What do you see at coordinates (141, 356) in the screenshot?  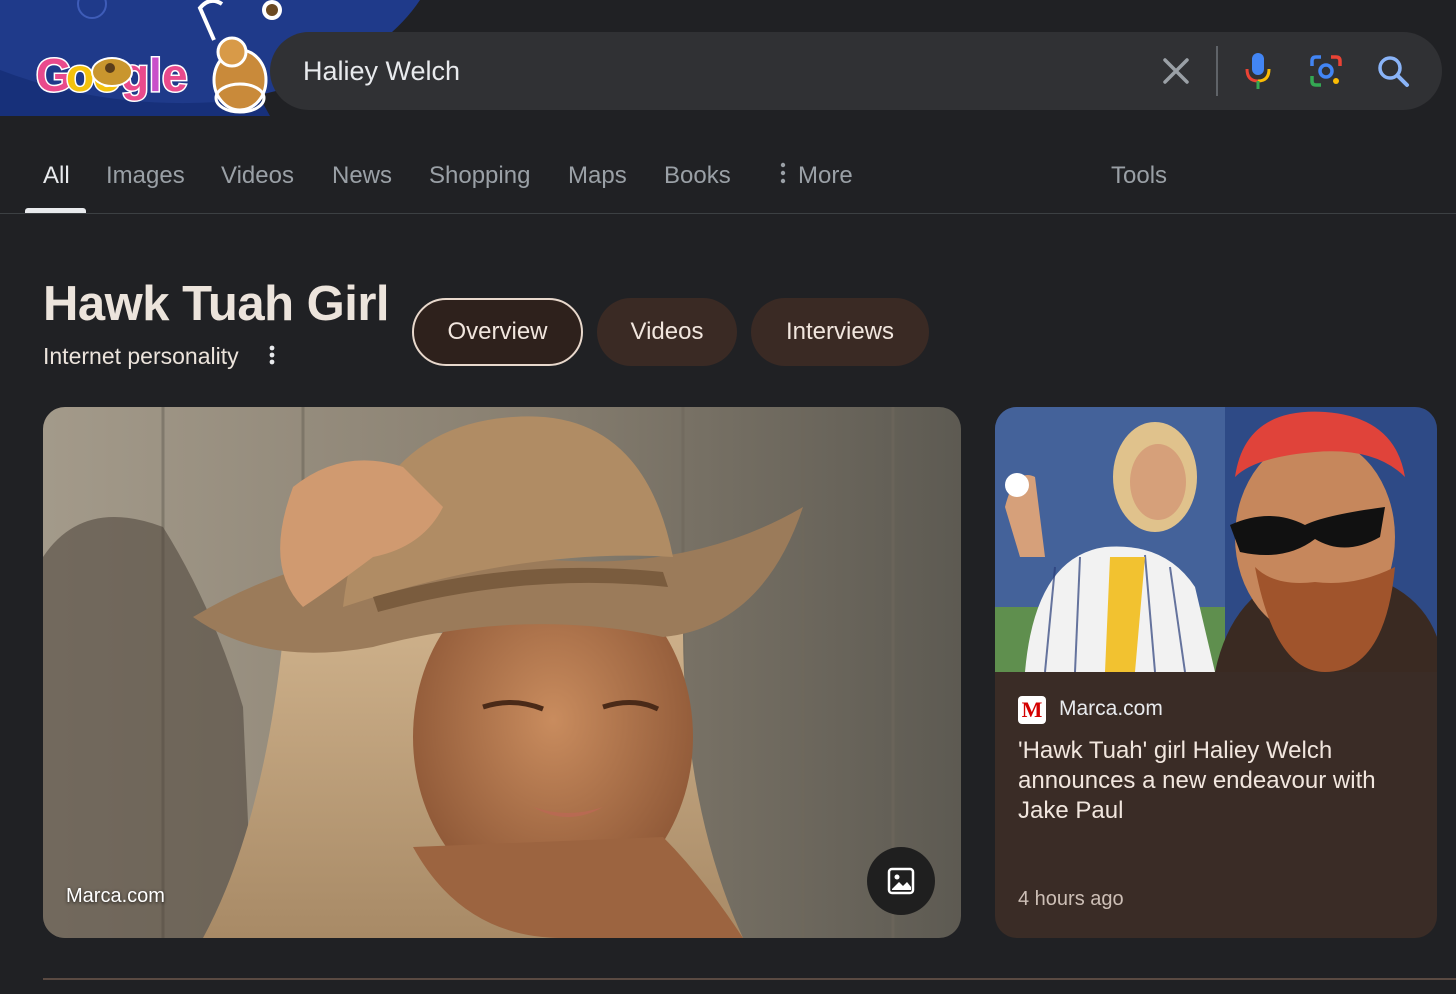 I see `entity-subtitle: Internet personality` at bounding box center [141, 356].